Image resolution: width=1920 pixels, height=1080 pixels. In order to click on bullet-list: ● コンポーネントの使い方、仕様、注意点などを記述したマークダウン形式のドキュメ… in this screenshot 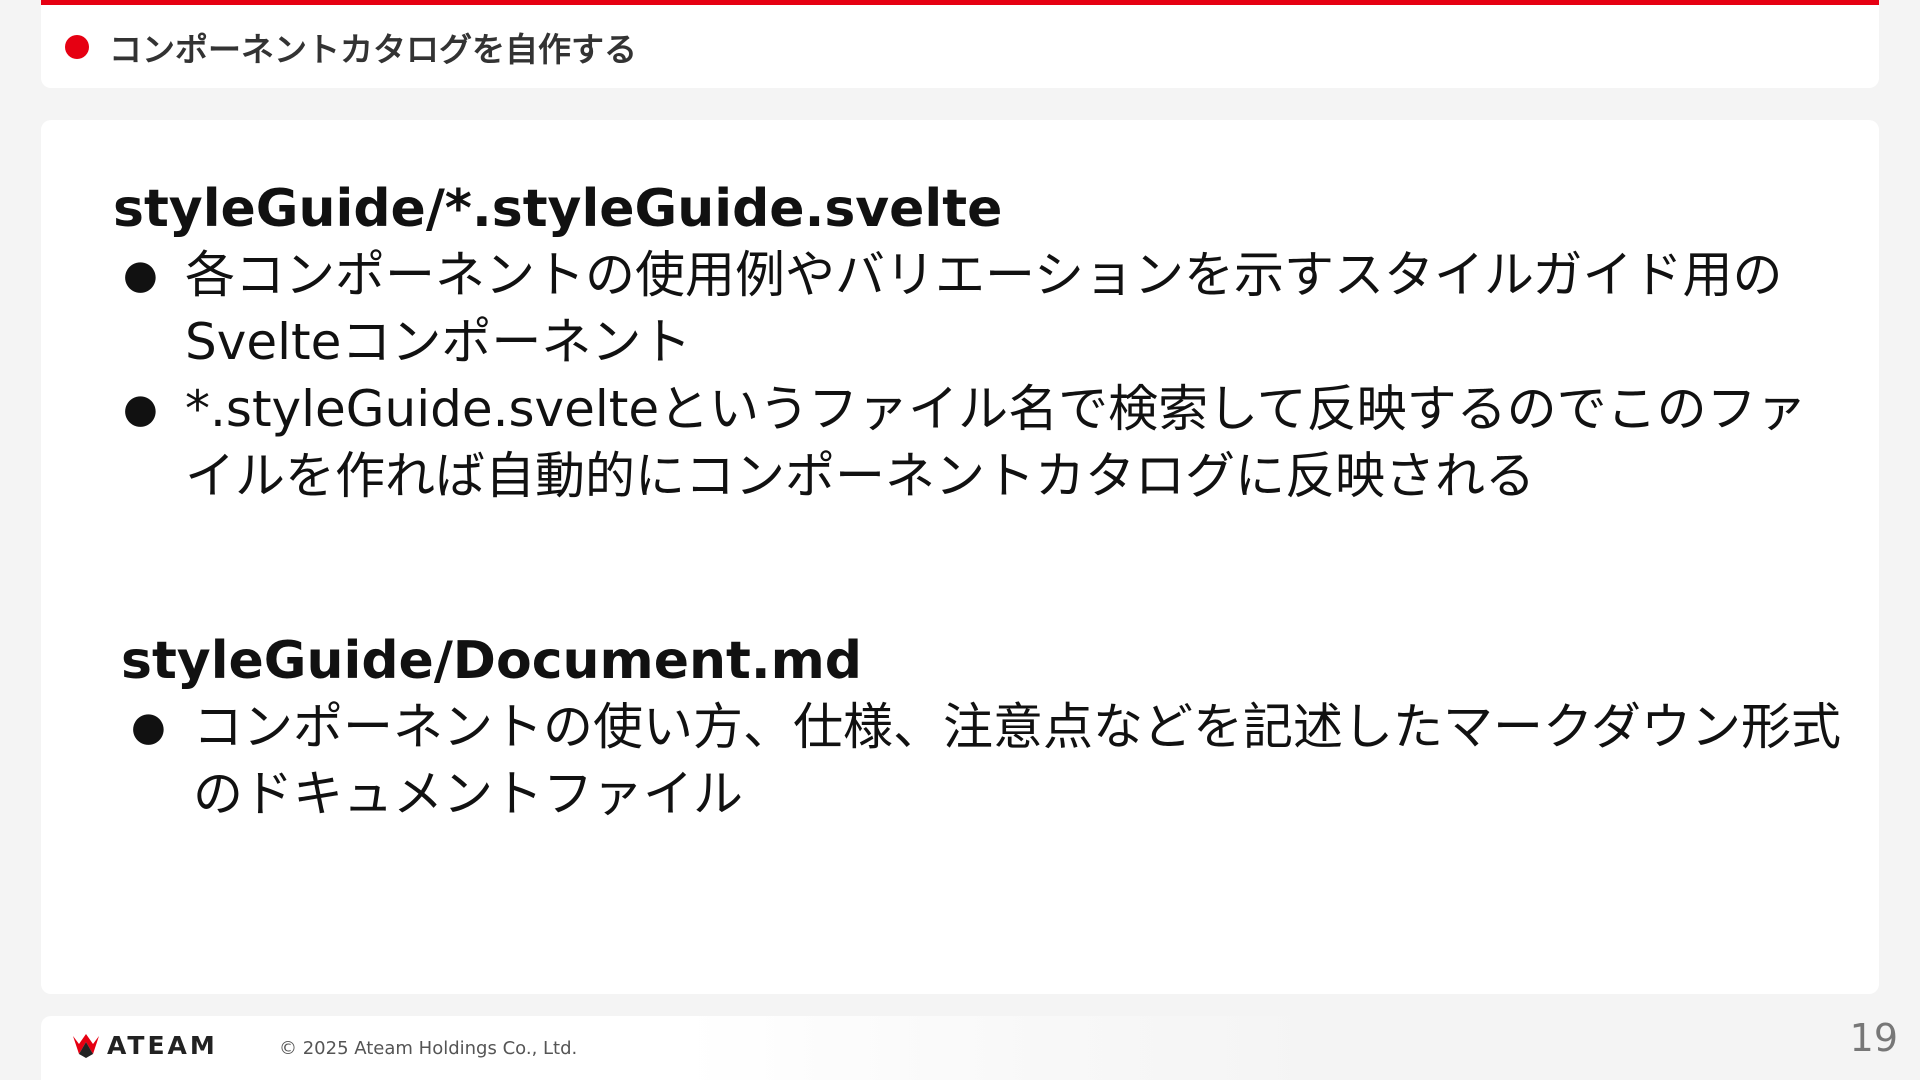, I will do `click(981, 761)`.